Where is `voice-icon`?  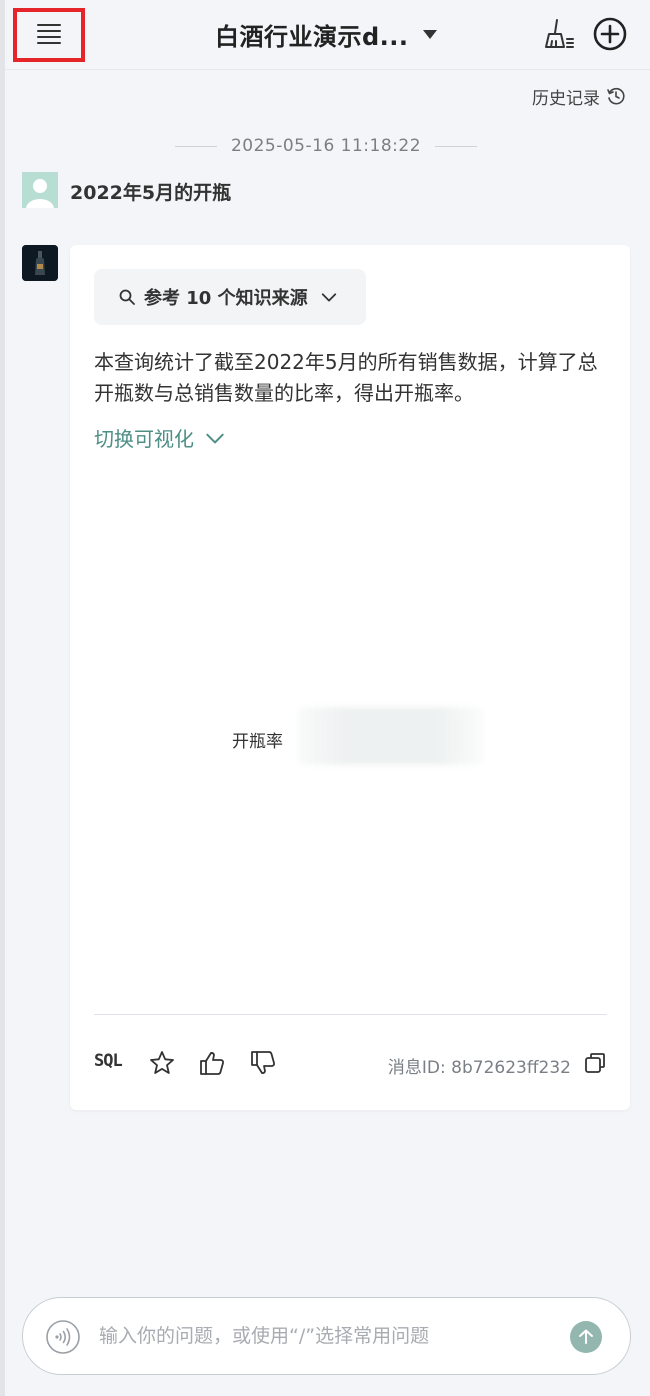
voice-icon is located at coordinates (63, 1337).